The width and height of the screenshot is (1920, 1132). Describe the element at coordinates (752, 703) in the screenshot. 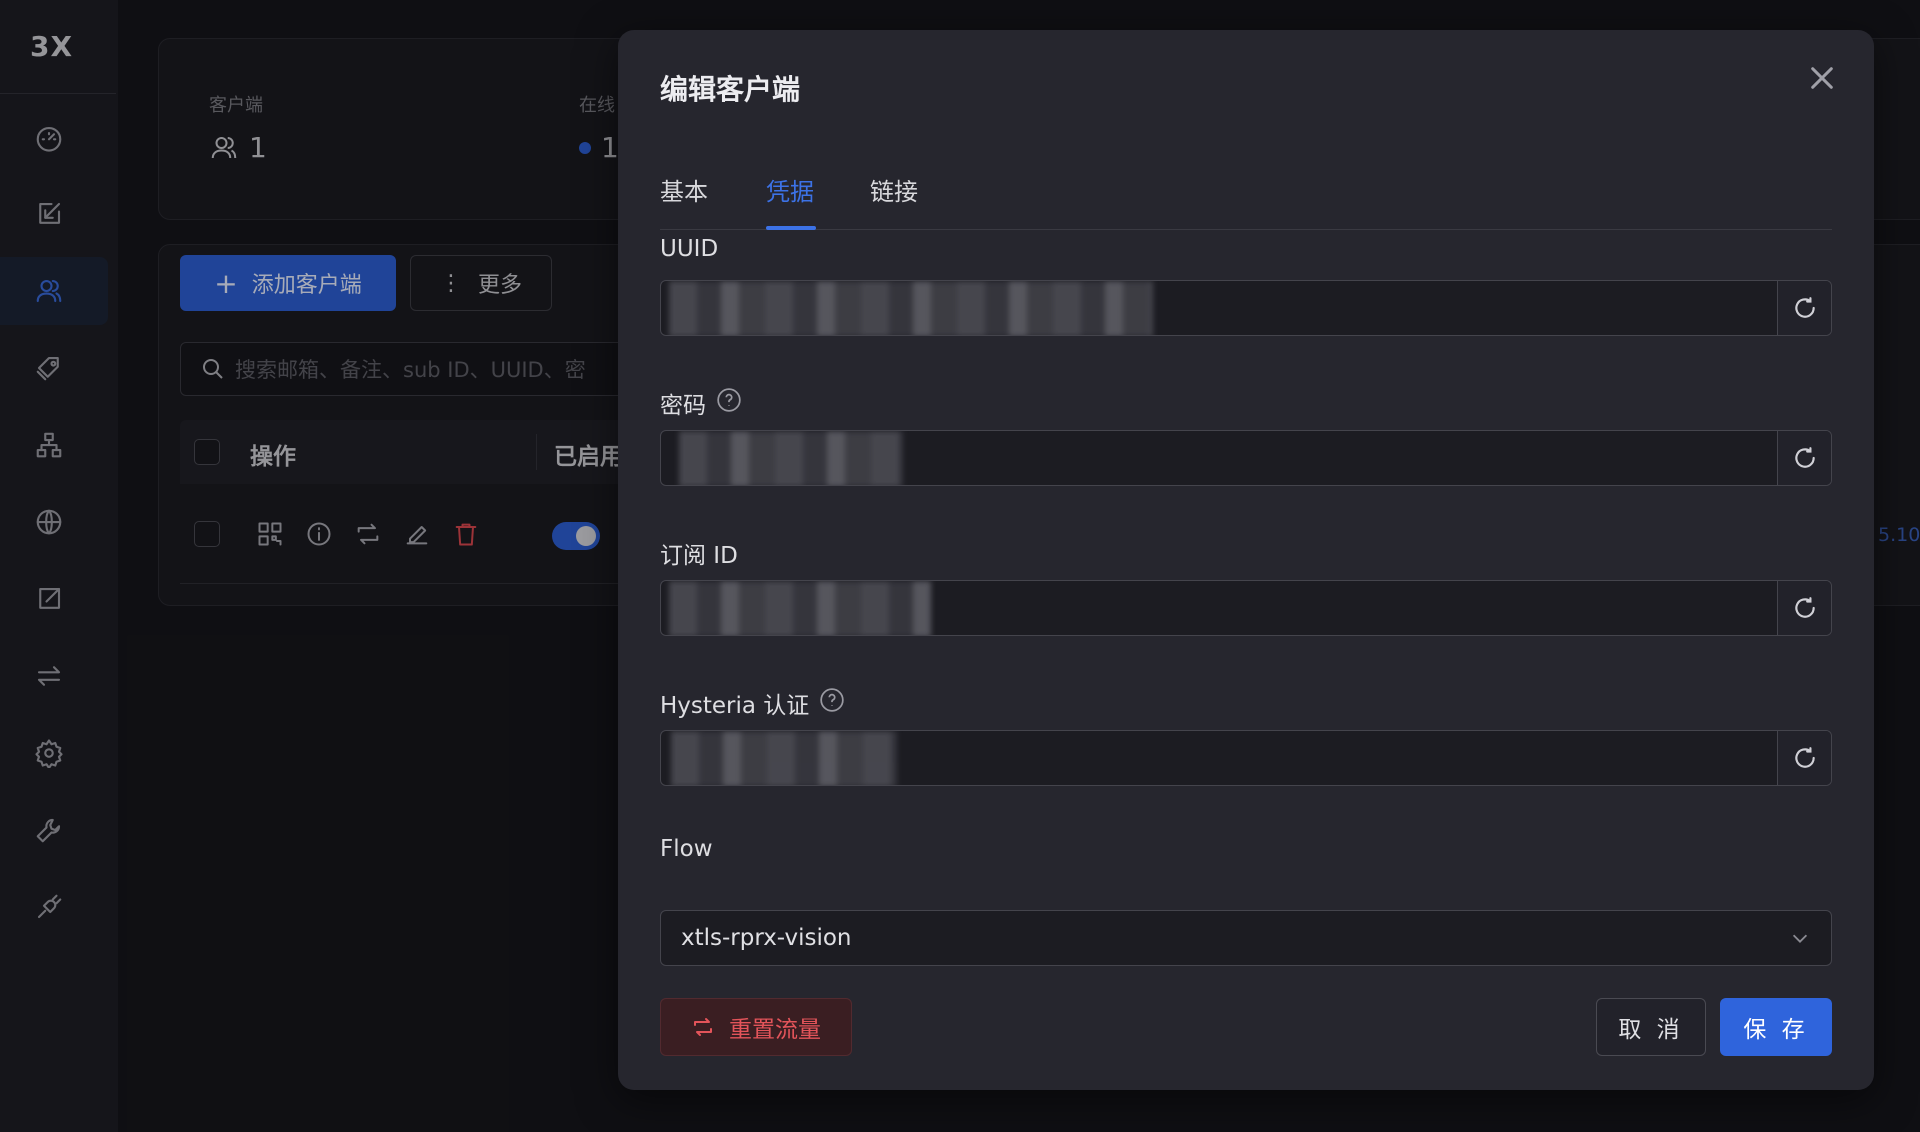

I see `hysteria-auth-label: Hysteria 认证` at that location.